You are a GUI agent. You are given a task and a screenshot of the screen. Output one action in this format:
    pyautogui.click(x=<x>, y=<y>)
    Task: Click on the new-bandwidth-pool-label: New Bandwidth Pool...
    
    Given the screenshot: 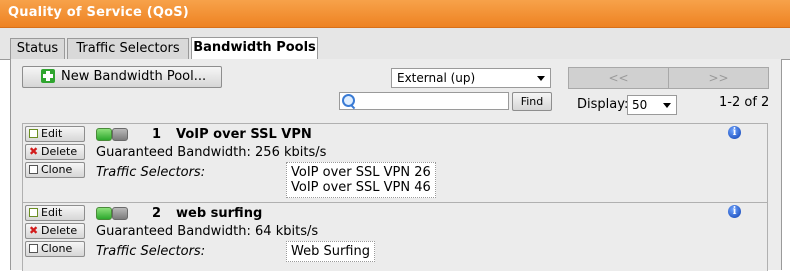 What is the action you would take?
    pyautogui.click(x=134, y=76)
    